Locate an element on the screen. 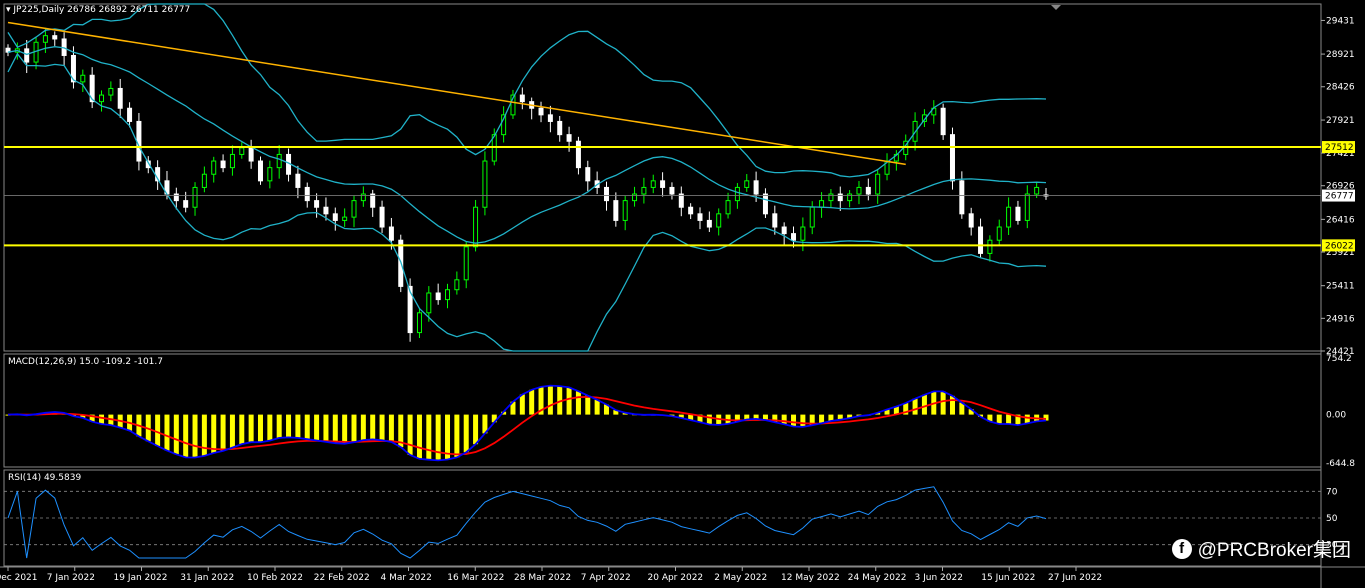 This screenshot has width=1365, height=588. price-tick-label: 24916 is located at coordinates (1340, 319).